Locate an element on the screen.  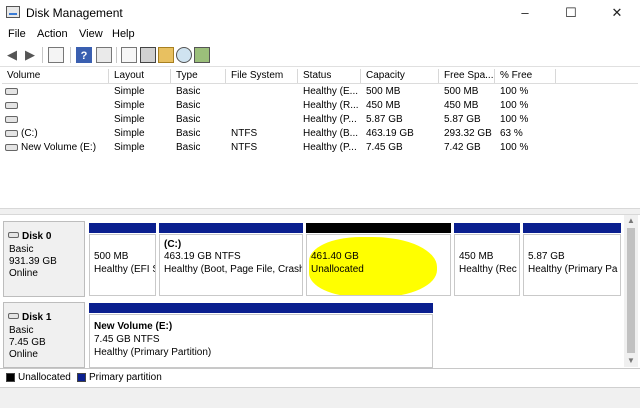
partition-status: Healthy (Rec is located at coordinates (488, 269).